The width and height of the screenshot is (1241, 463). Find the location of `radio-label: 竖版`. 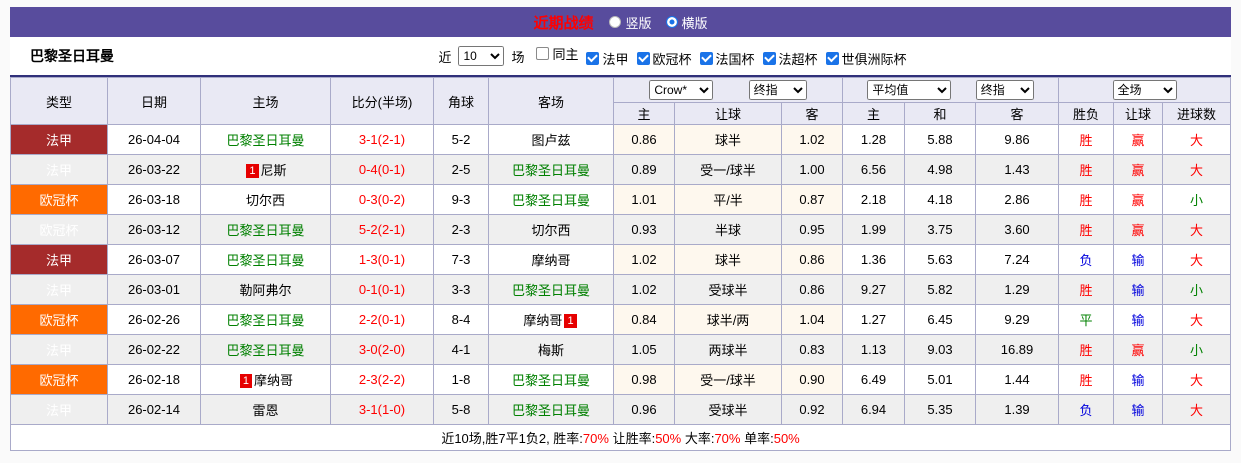

radio-label: 竖版 is located at coordinates (638, 23).